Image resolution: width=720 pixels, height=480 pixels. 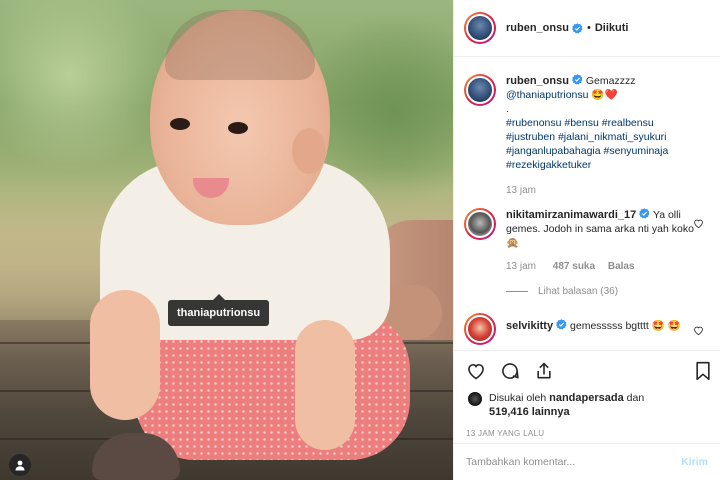 I want to click on comment-text: gemesssss bgtttt 🤩 🤩, so click(x=625, y=326).